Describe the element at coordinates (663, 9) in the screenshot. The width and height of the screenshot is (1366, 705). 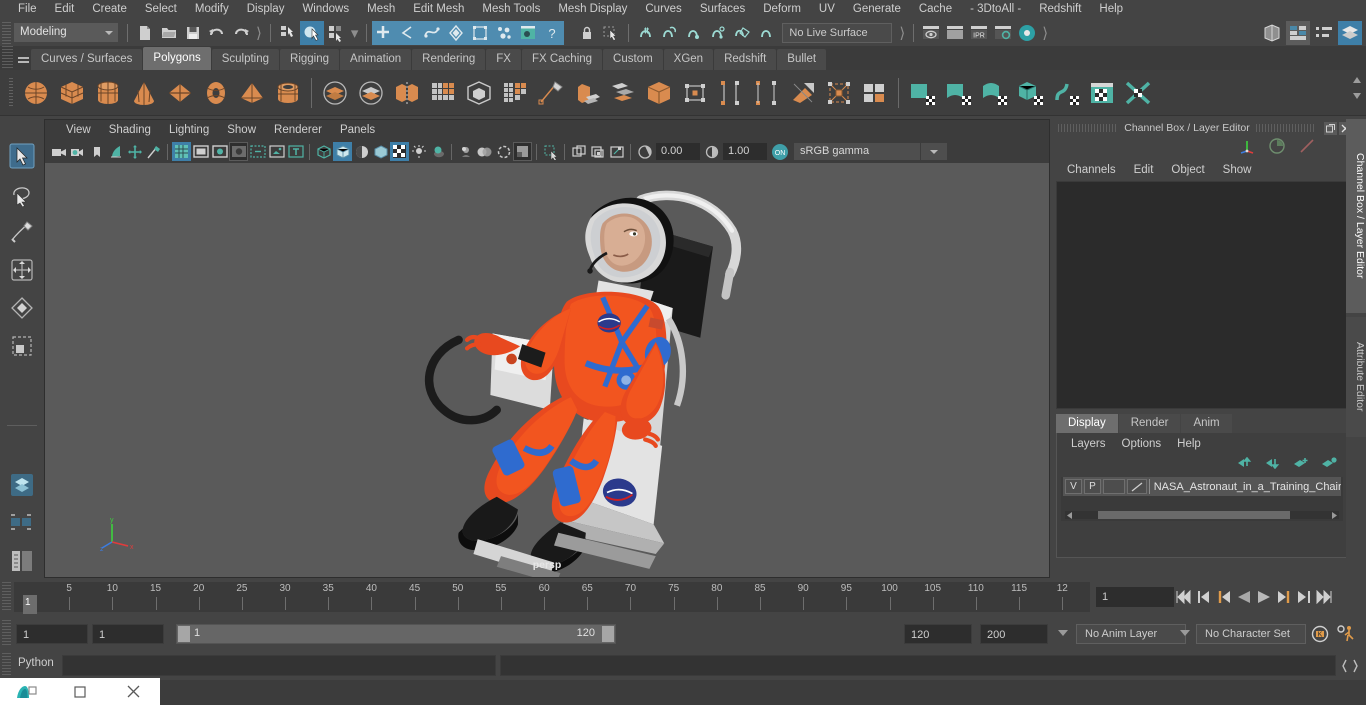
I see `menu-curves: Curves` at that location.